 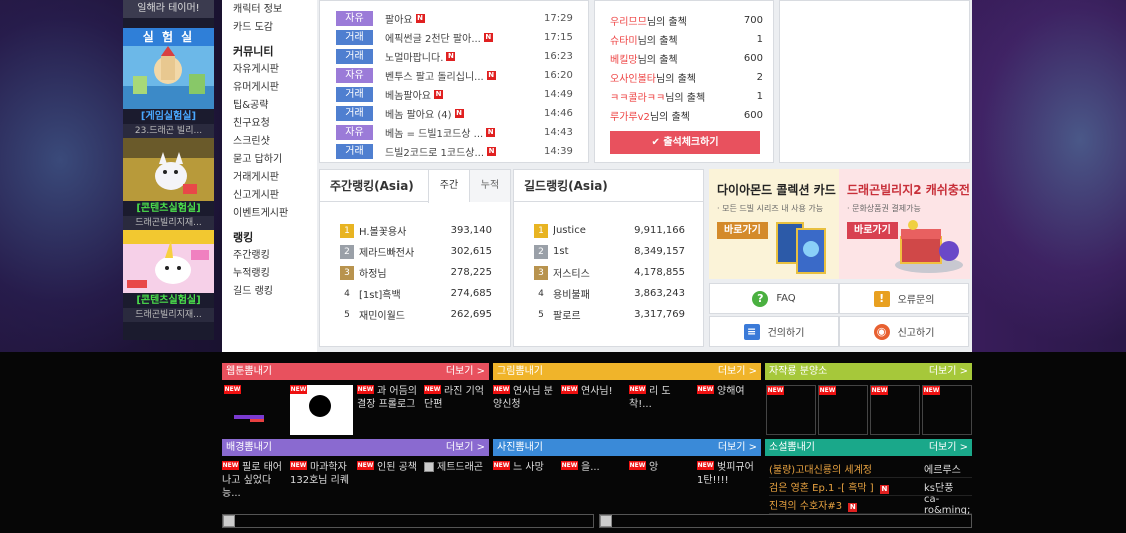 I want to click on drawing-thumb: NEW 연사님 분양신청, so click(x=525, y=409).